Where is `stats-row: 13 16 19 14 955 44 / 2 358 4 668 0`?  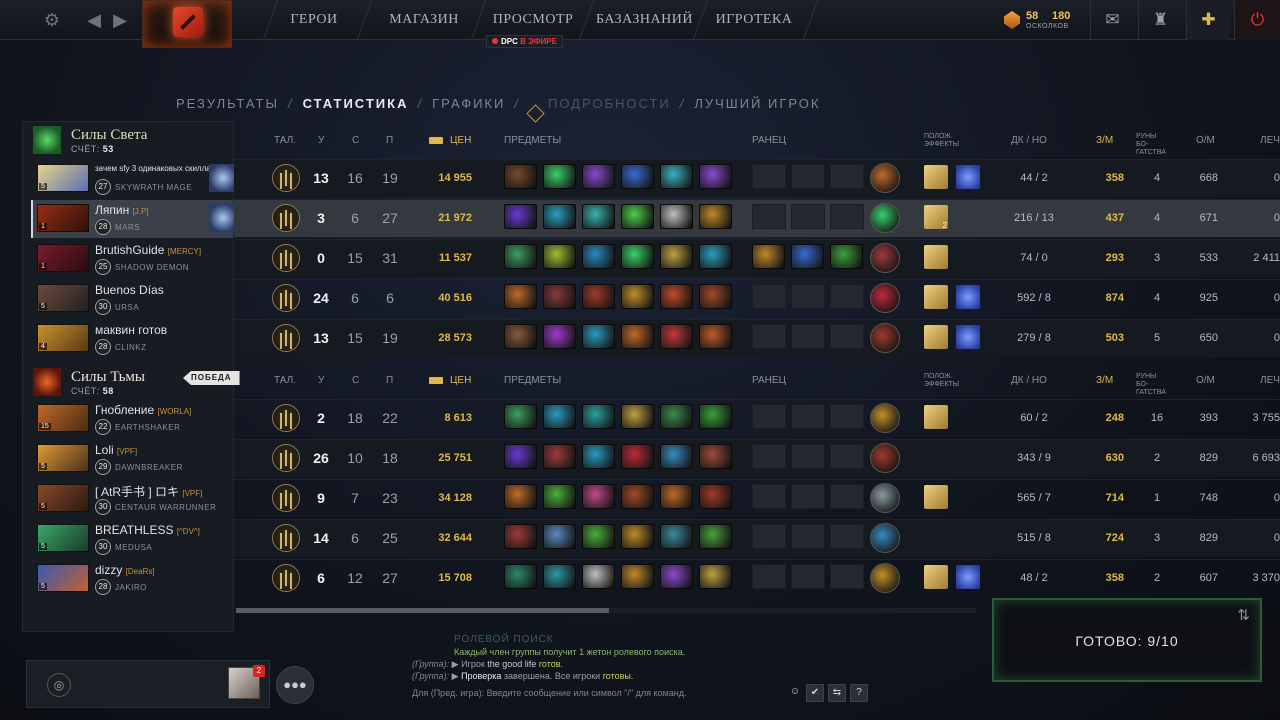
stats-row: 13 16 19 14 955 44 / 2 358 4 668 0 is located at coordinates (757, 178).